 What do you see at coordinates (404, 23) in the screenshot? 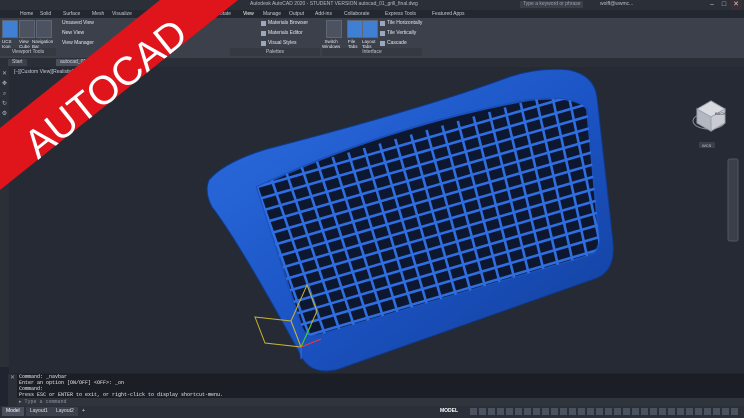
I see `tile-horizontally-button: Tile Horizontally` at bounding box center [404, 23].